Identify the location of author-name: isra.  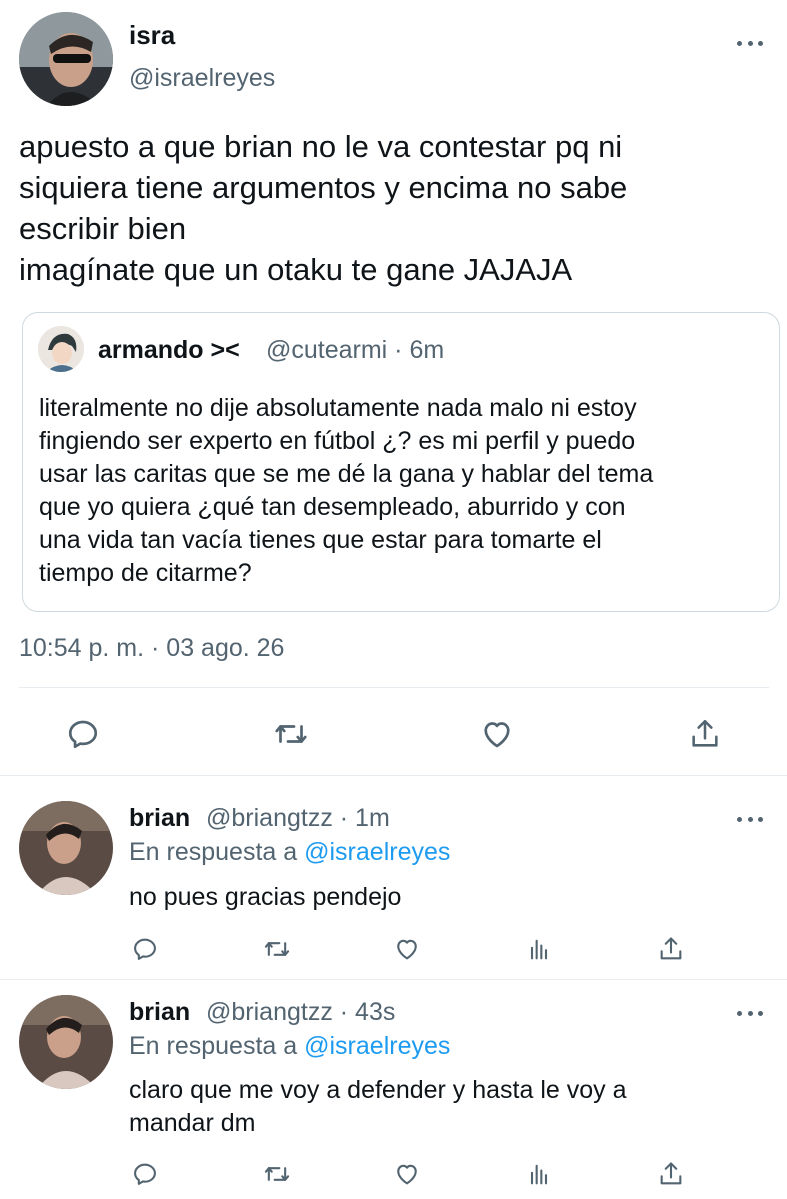
(152, 35).